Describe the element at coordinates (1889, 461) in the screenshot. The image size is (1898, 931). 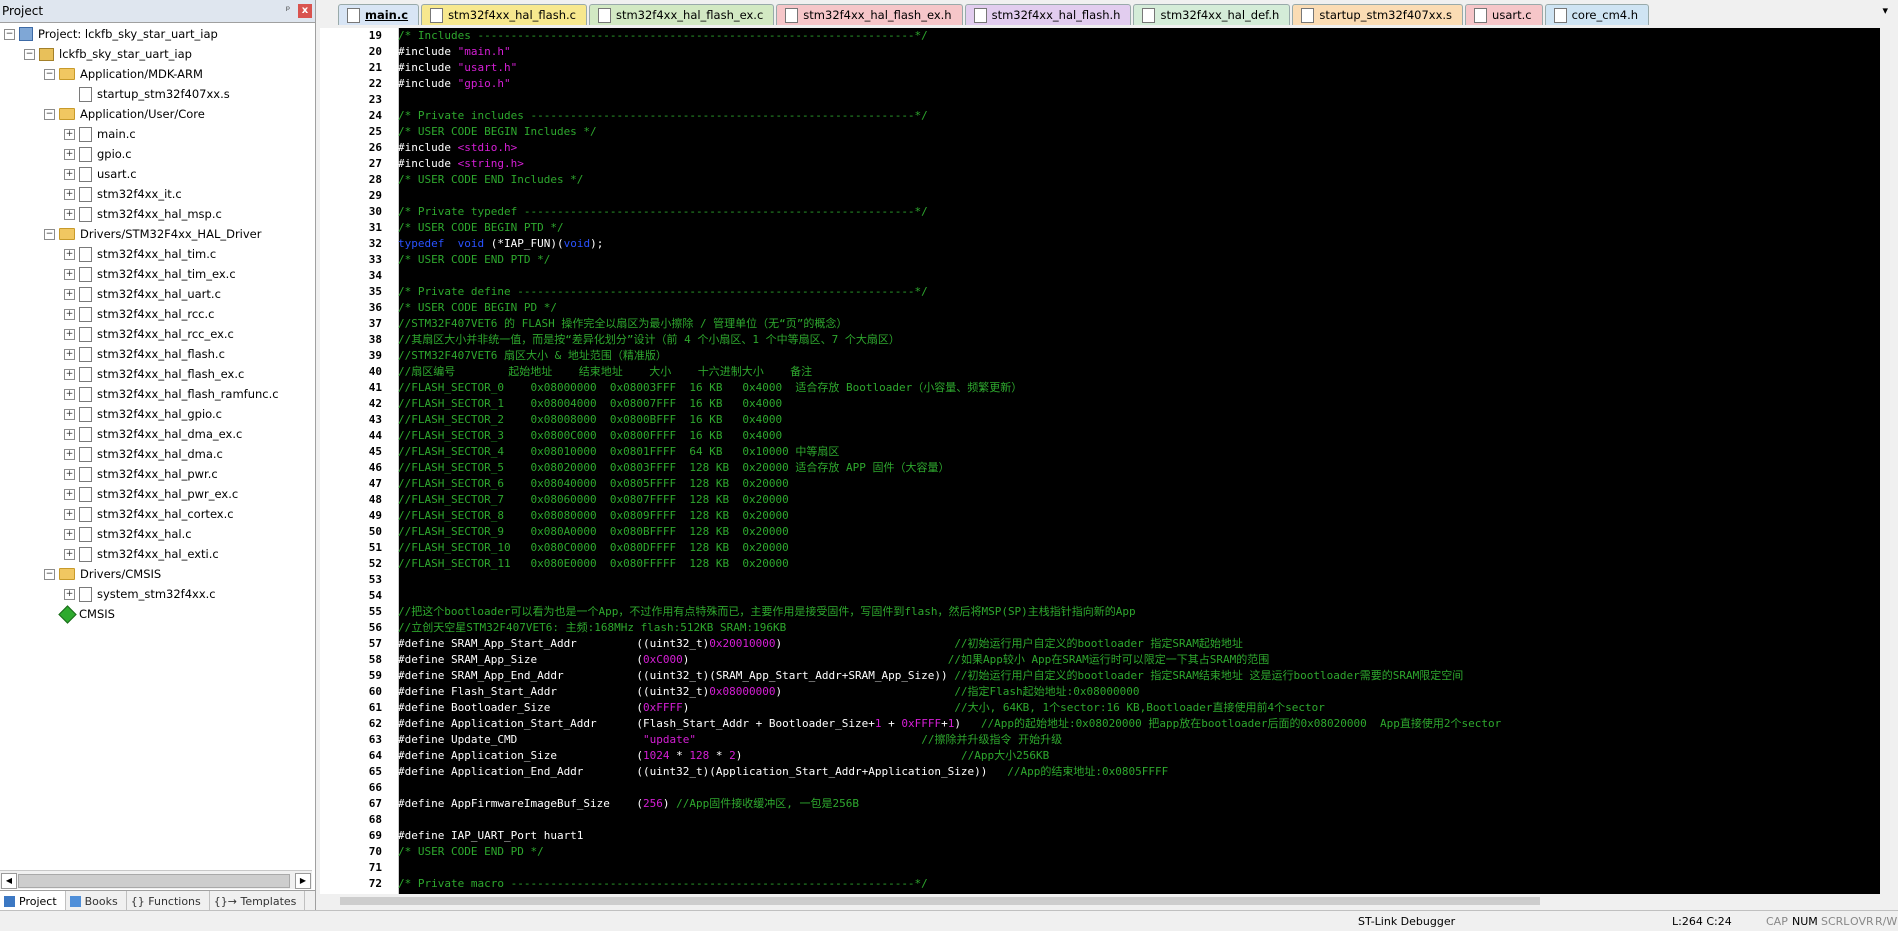
I see `editor-vertical-scrollbar` at that location.